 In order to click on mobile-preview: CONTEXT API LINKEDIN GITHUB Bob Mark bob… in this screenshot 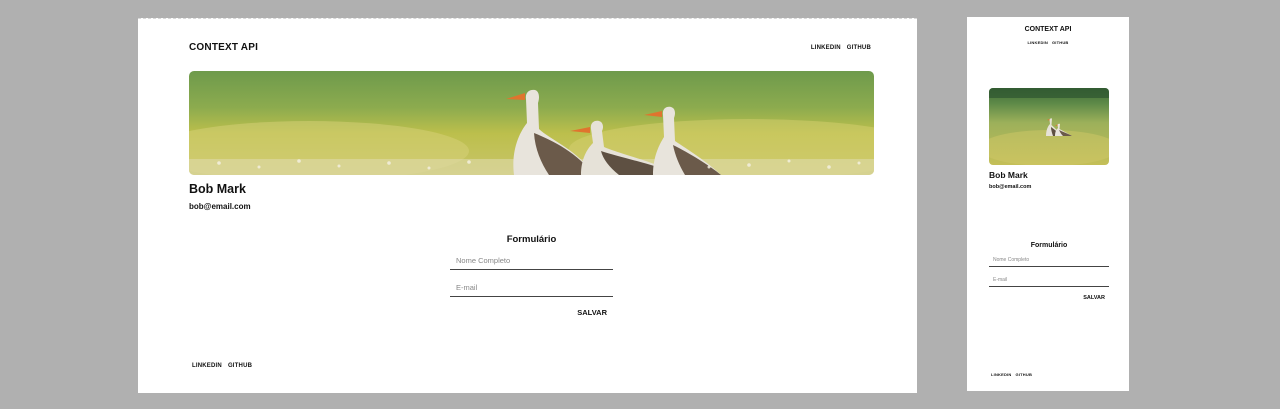, I will do `click(1048, 204)`.